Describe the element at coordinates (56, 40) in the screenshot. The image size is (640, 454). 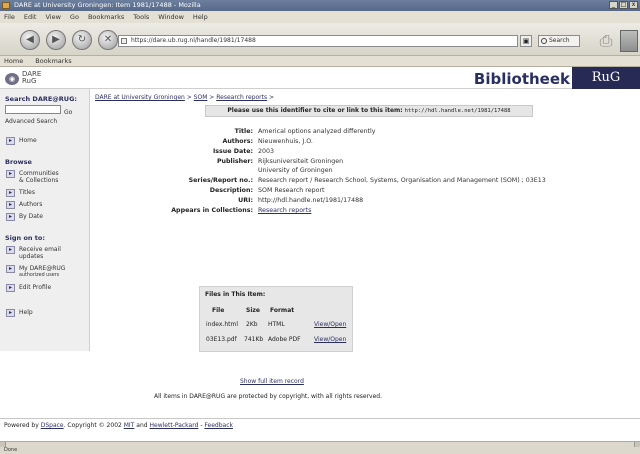
I see `forward-arrow-icon: ▶` at that location.